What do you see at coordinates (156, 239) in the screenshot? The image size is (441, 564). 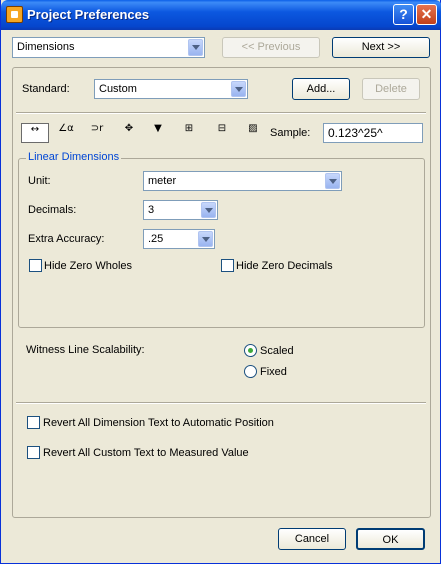 I see `extra-accuracy-select-value: .25` at bounding box center [156, 239].